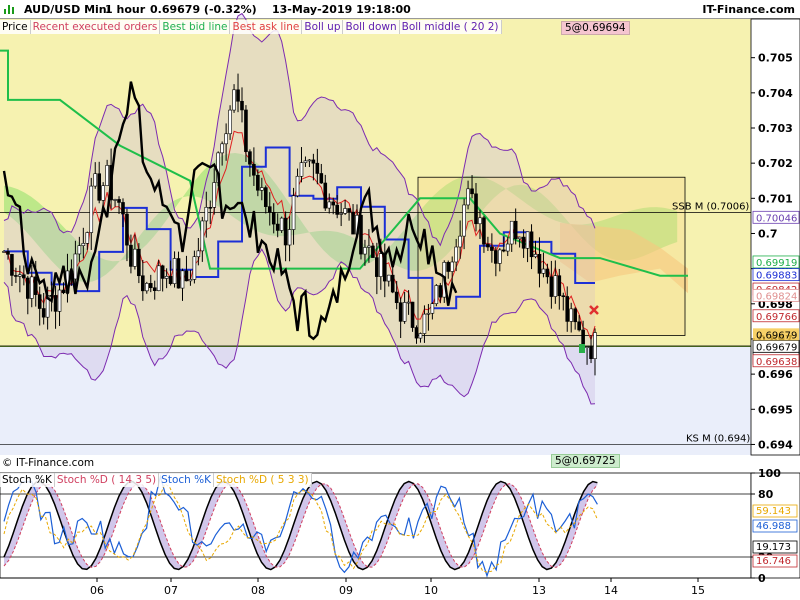  What do you see at coordinates (775, 409) in the screenshot?
I see `y-tick-label: 0.695` at bounding box center [775, 409].